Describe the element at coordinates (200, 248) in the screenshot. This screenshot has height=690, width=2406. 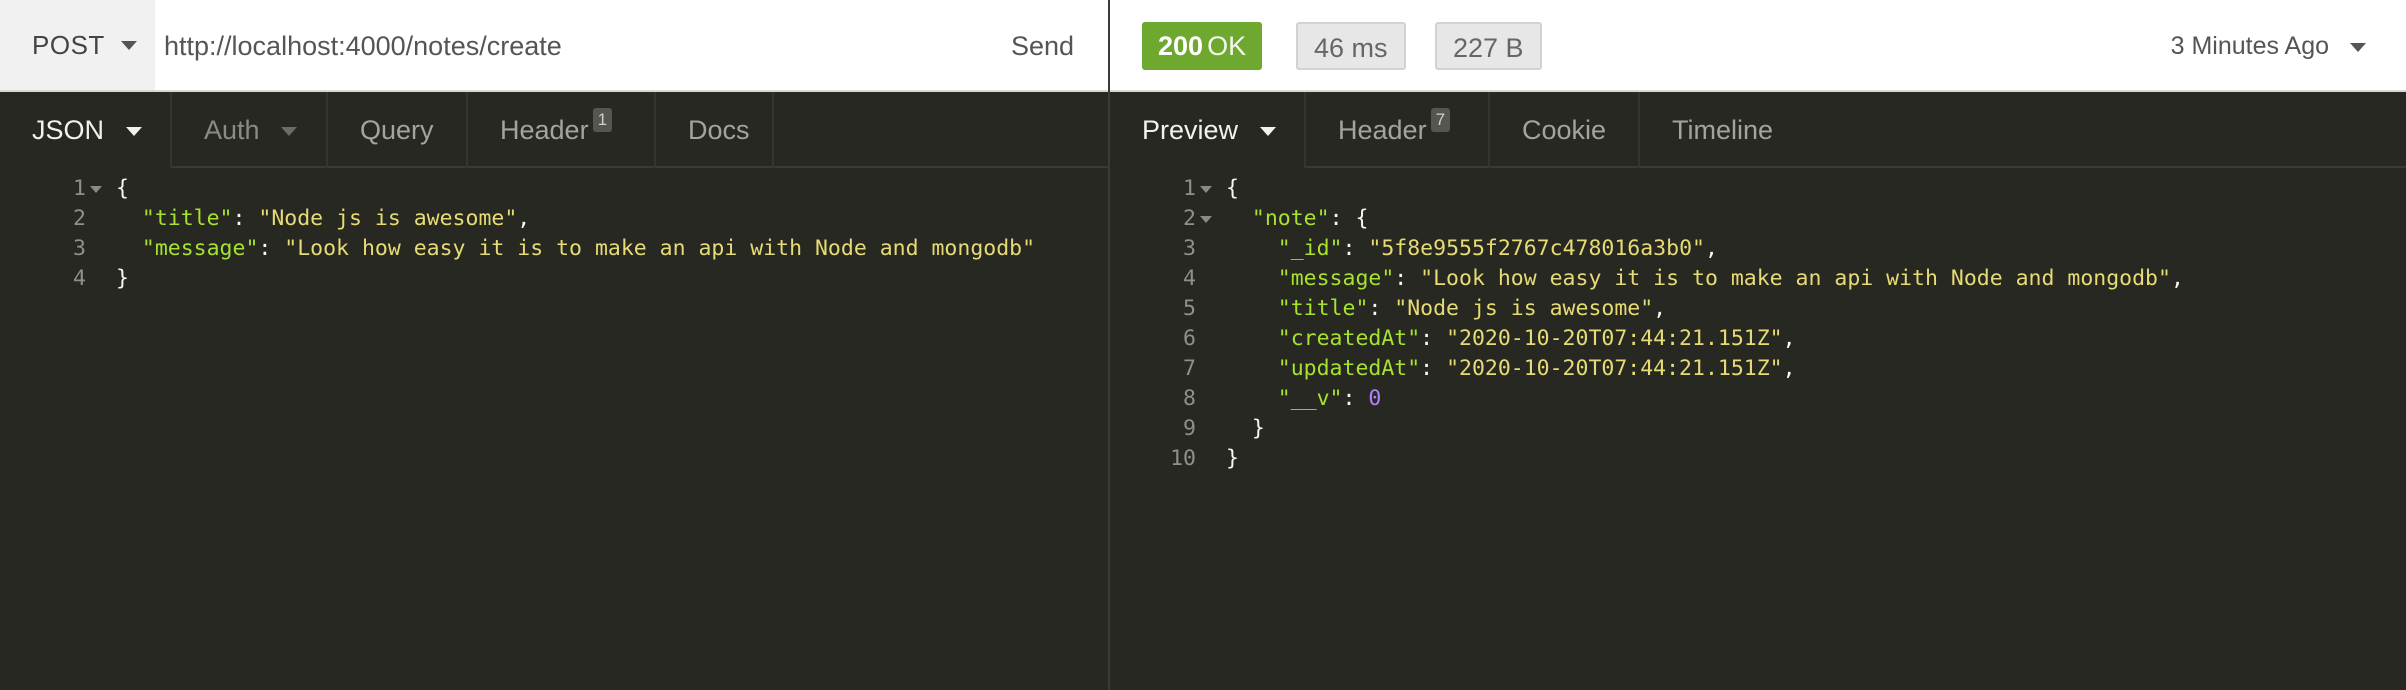
I see `json-key: "message"` at that location.